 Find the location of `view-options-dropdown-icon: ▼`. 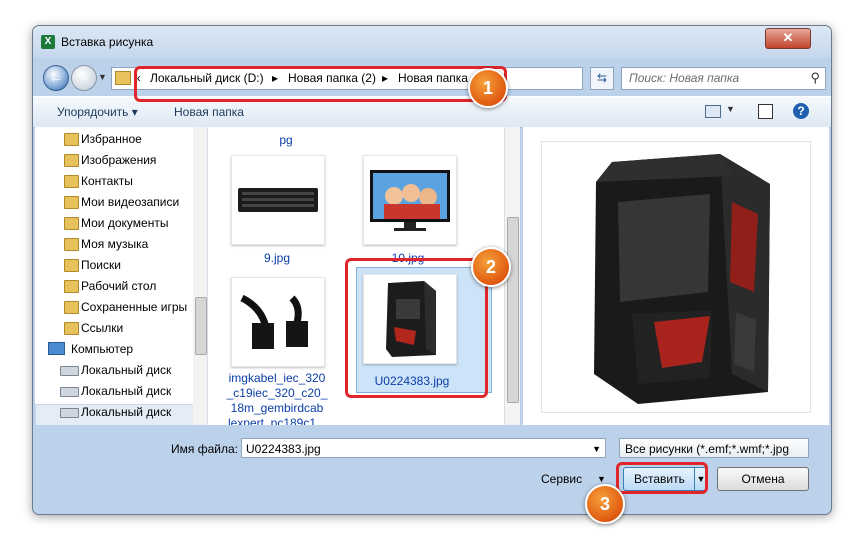

view-options-dropdown-icon: ▼ is located at coordinates (730, 109).